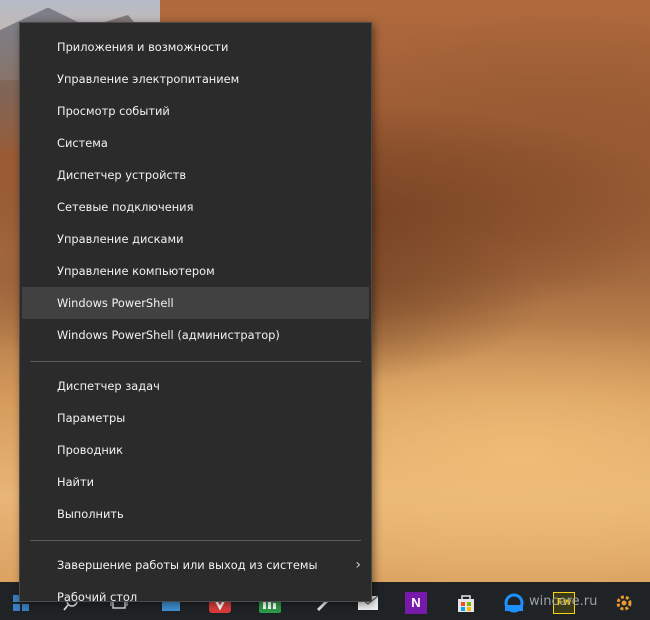  Describe the element at coordinates (195, 143) in the screenshot. I see `menu-item-system: Система` at that location.